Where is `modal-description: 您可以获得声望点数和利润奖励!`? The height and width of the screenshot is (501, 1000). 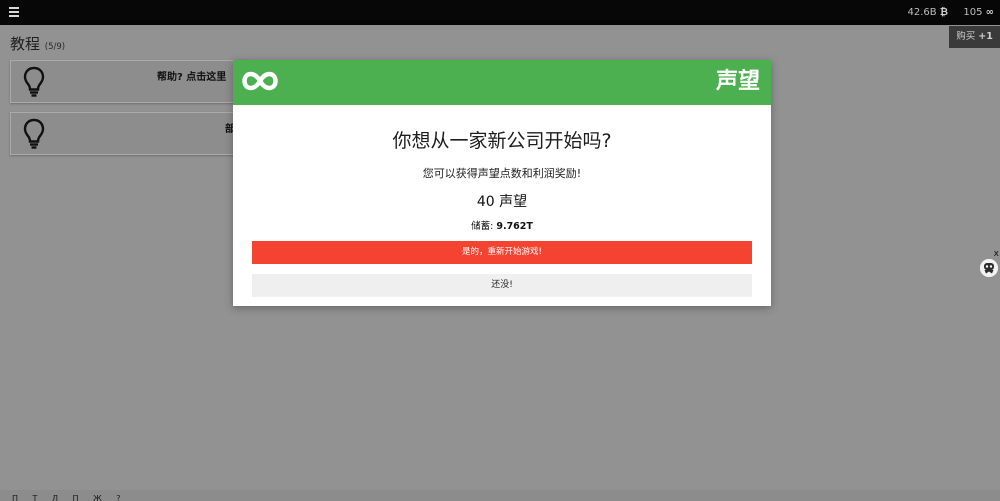
modal-description: 您可以获得声望点数和利润奖励! is located at coordinates (502, 173).